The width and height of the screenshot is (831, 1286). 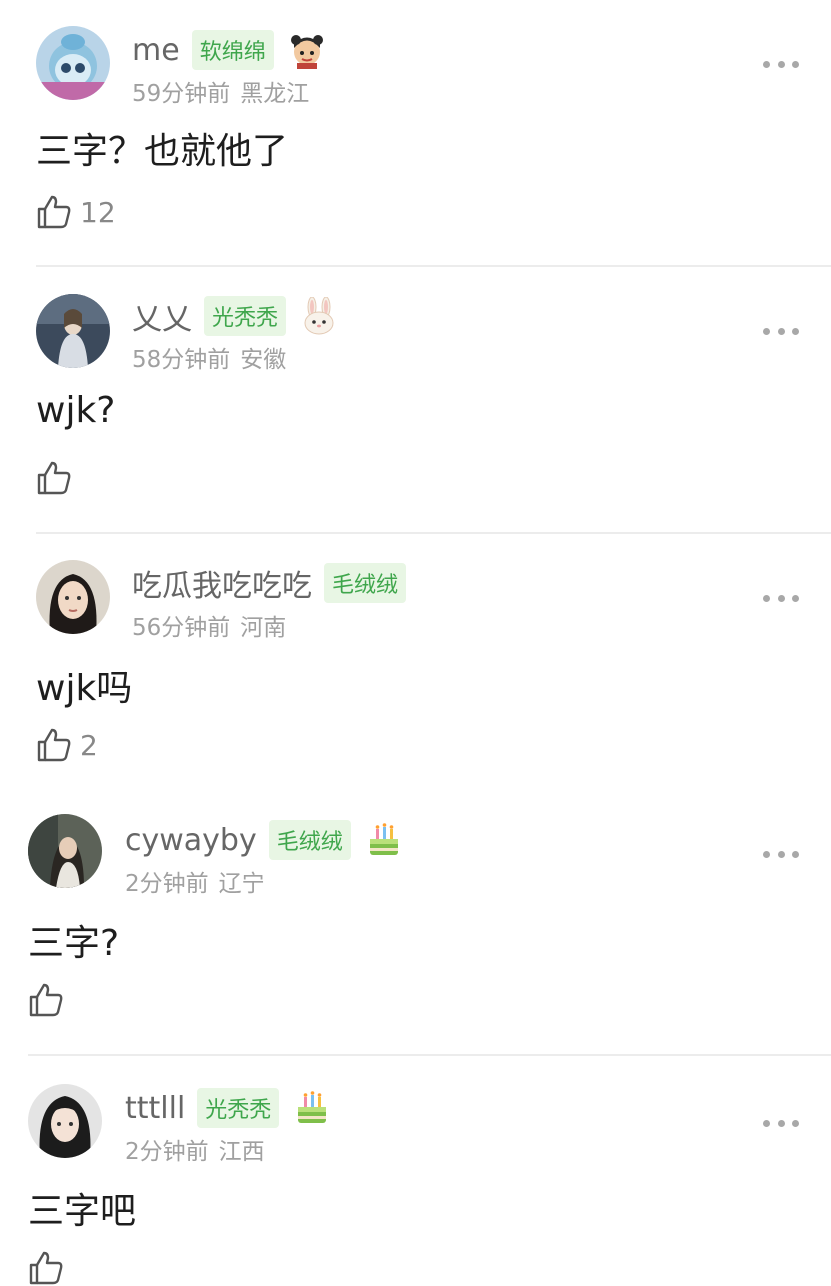 What do you see at coordinates (84, 688) in the screenshot?
I see `comment-text: wjk吗` at bounding box center [84, 688].